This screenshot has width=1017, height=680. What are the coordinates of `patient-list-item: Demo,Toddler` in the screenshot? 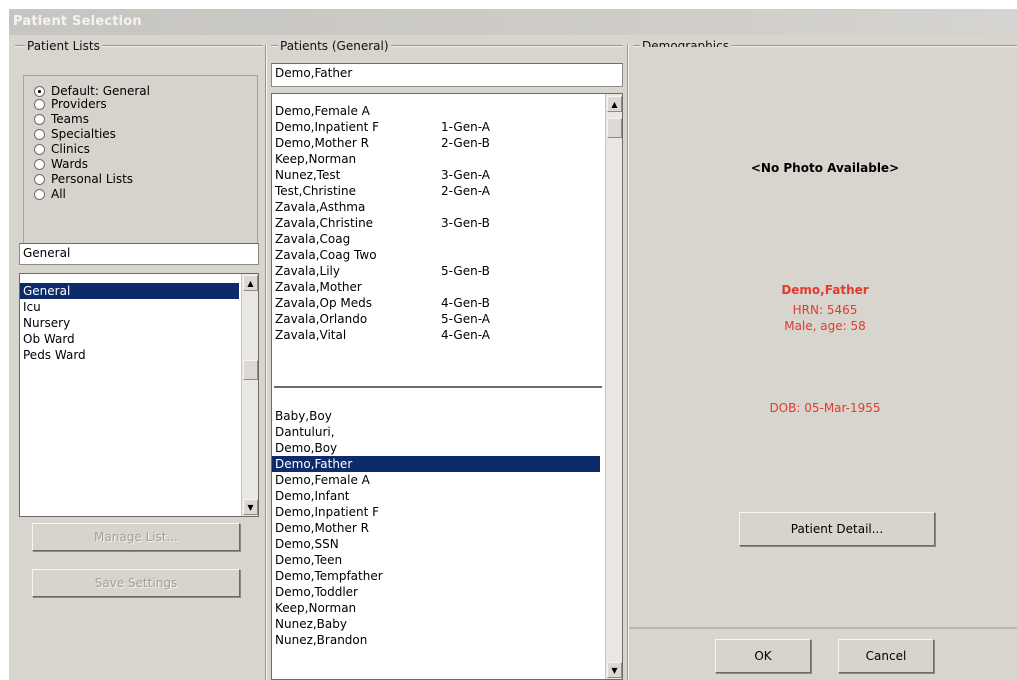 It's located at (436, 592).